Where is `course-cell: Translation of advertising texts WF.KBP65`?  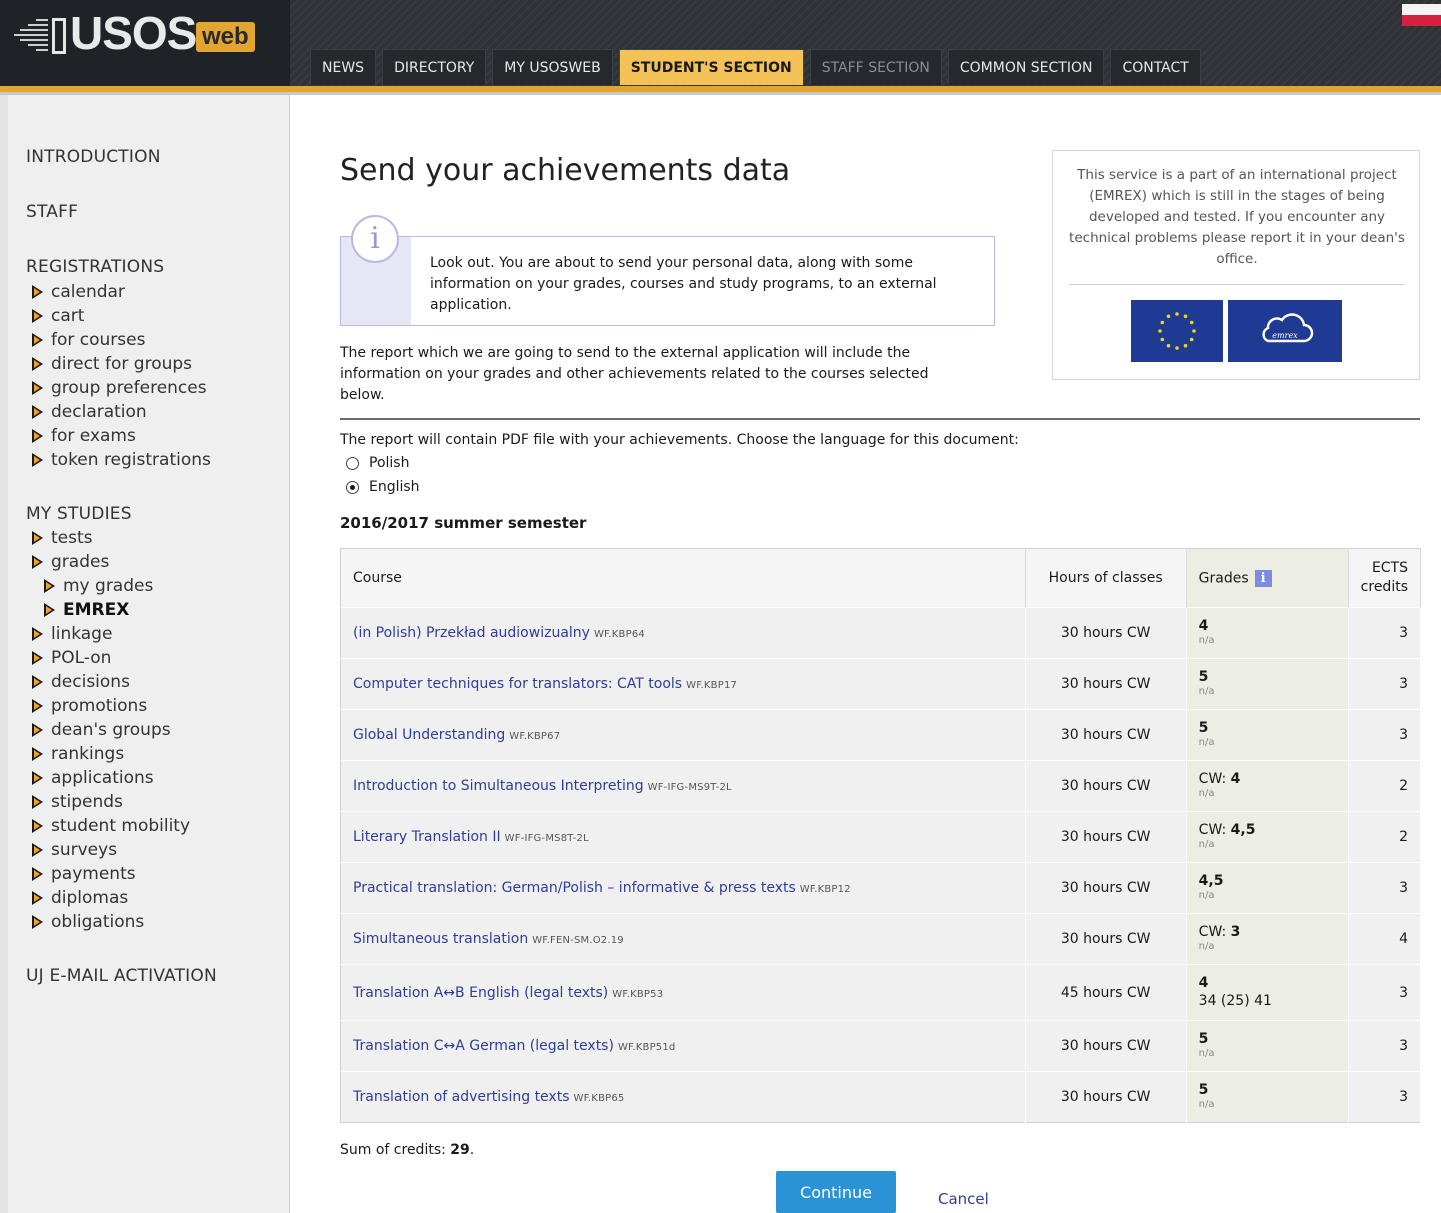 course-cell: Translation of advertising texts WF.KBP65 is located at coordinates (683, 1097).